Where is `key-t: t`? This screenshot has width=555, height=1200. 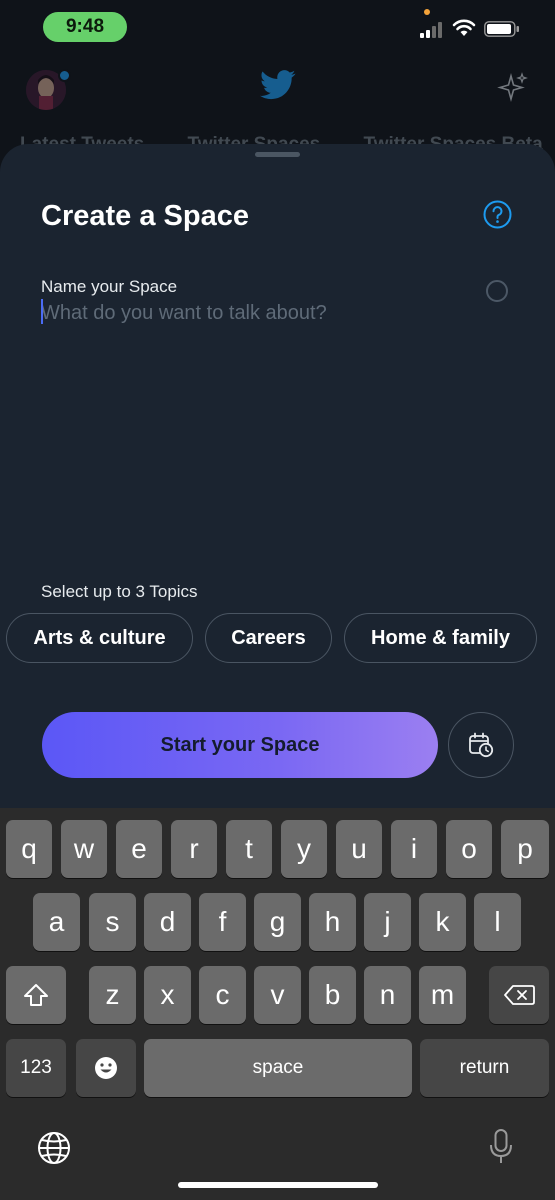
key-t: t is located at coordinates (249, 849).